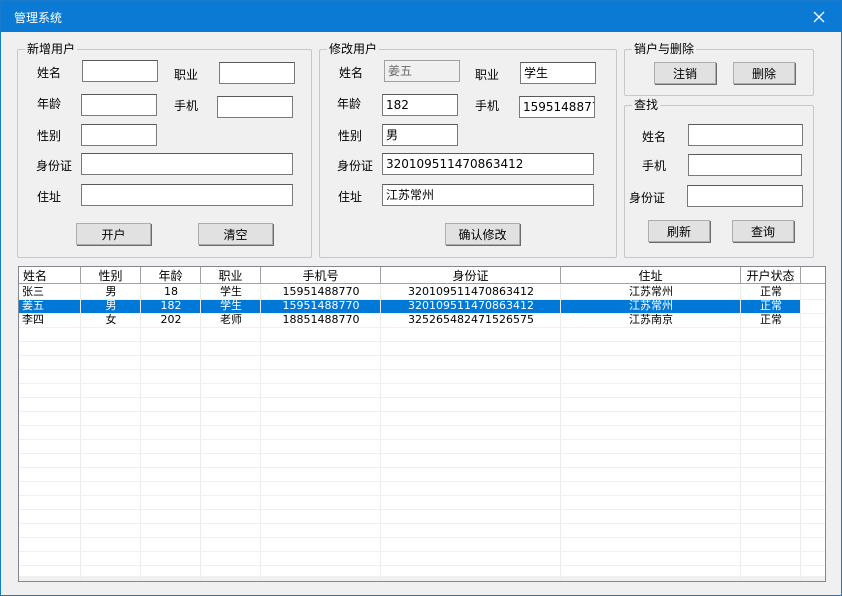 This screenshot has width=842, height=596. Describe the element at coordinates (171, 305) in the screenshot. I see `table-cell: 182` at that location.